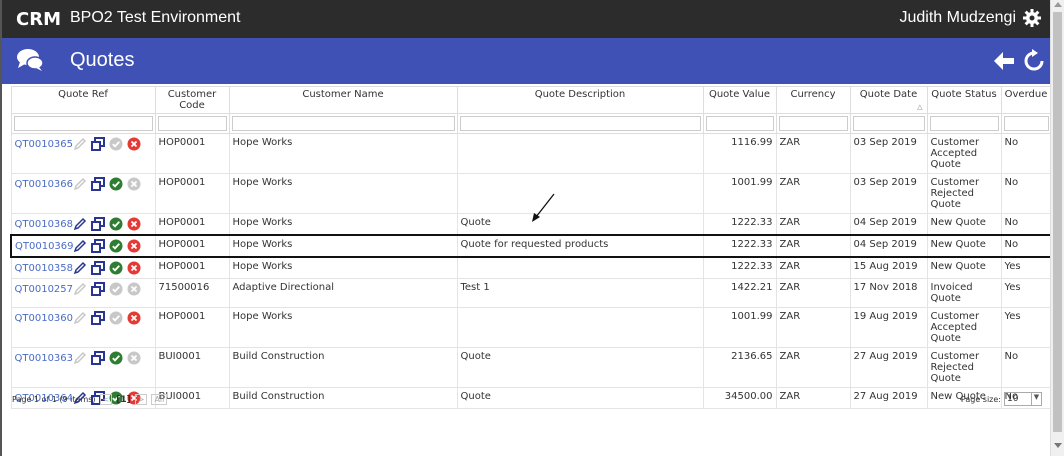 Image resolution: width=1064 pixels, height=456 pixels. Describe the element at coordinates (192, 100) in the screenshot. I see `col-header-customer-code: Customer Code` at that location.